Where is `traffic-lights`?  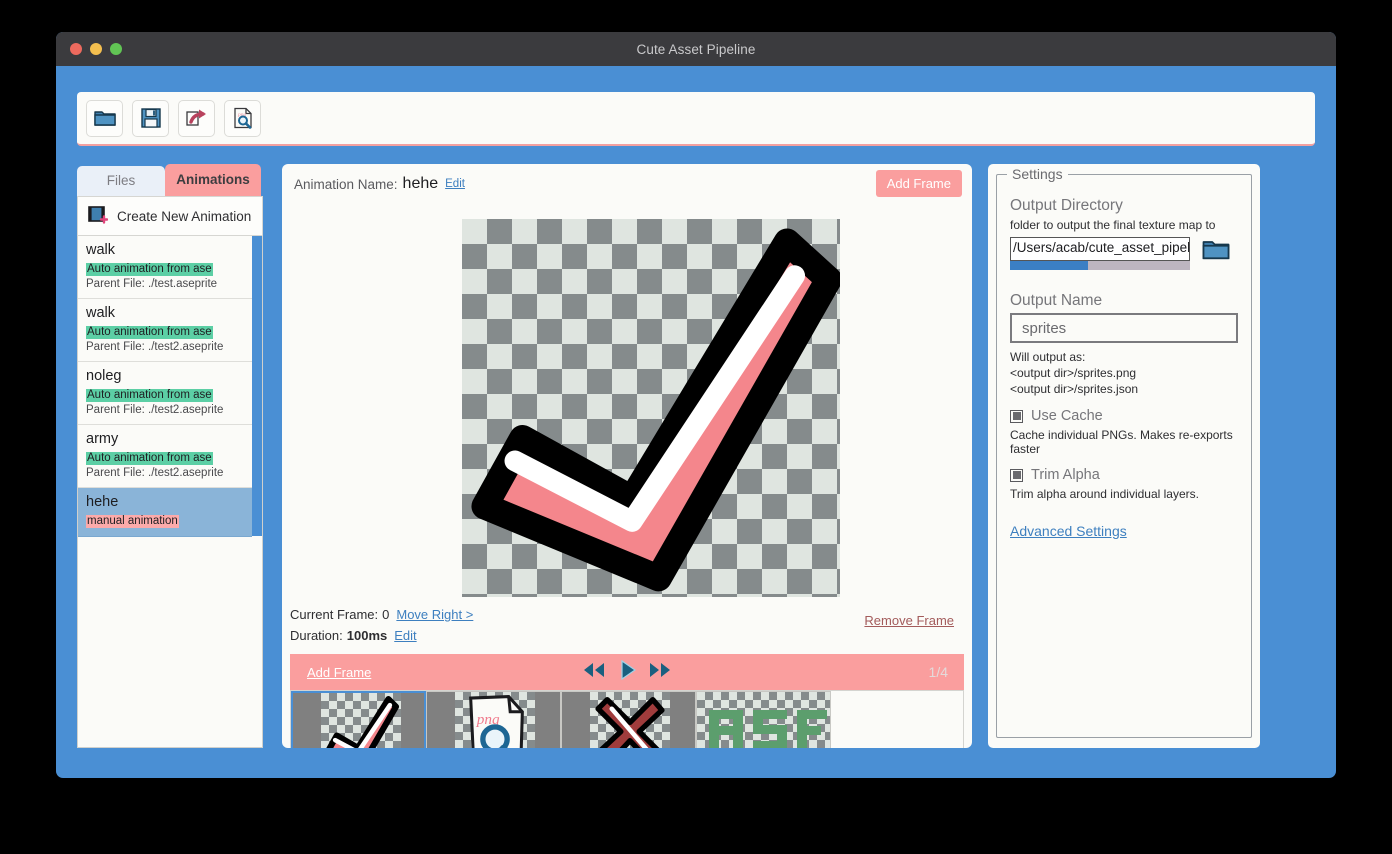
traffic-lights is located at coordinates (96, 49).